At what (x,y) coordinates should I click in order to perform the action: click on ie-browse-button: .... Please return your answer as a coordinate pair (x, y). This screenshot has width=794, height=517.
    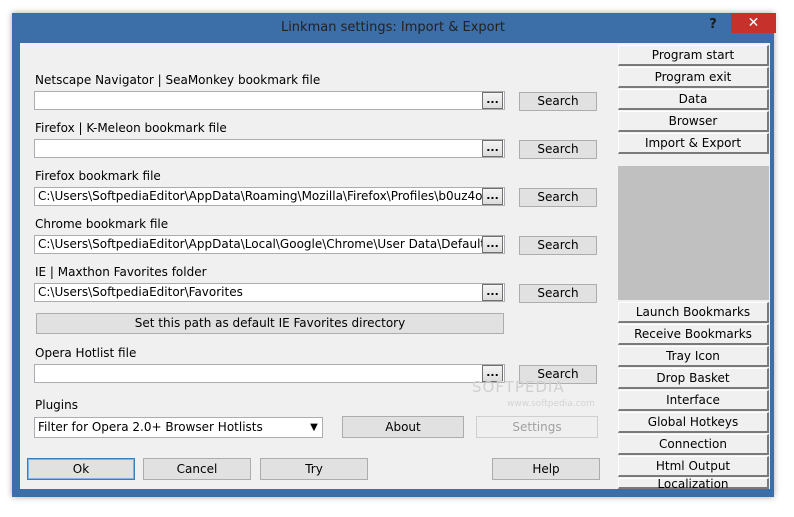
    Looking at the image, I should click on (492, 292).